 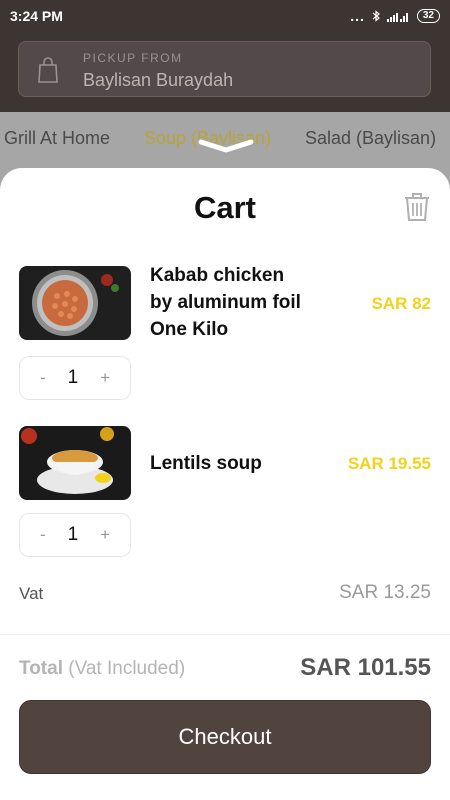 I want to click on item-name-line: Lentils soup, so click(x=206, y=463).